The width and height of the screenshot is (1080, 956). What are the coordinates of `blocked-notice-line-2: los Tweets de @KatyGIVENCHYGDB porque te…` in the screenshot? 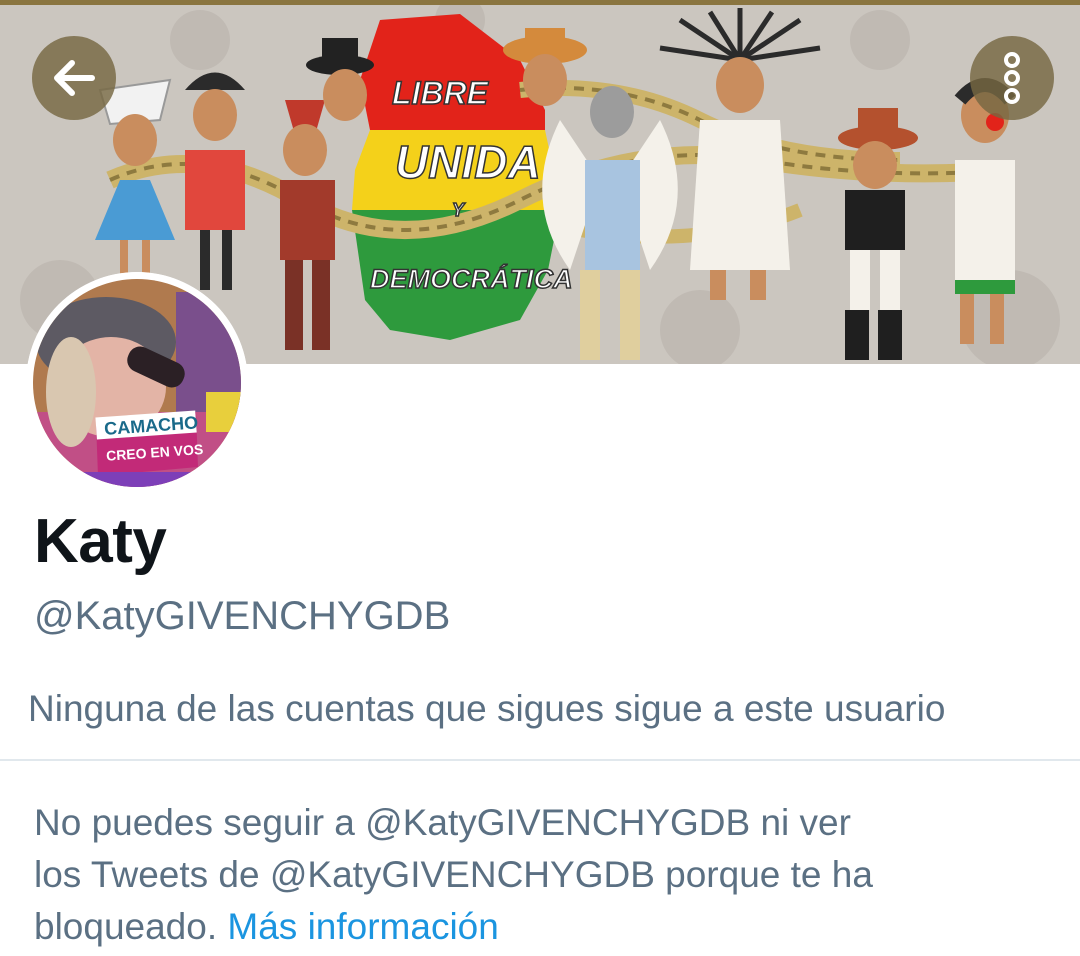 It's located at (453, 874).